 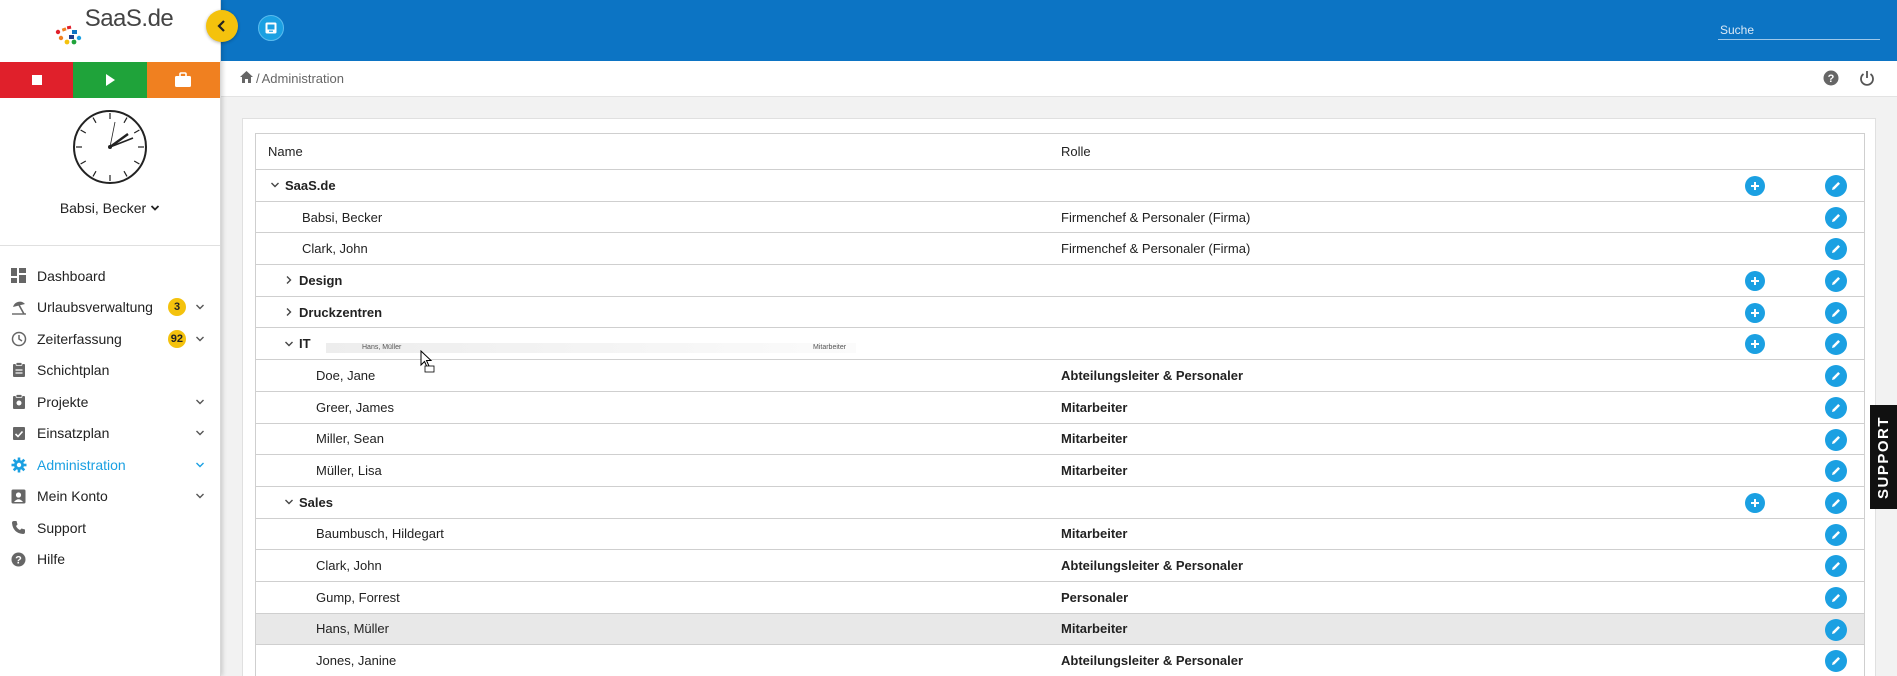 What do you see at coordinates (129, 18) in the screenshot?
I see `brand-name: SaaS.de` at bounding box center [129, 18].